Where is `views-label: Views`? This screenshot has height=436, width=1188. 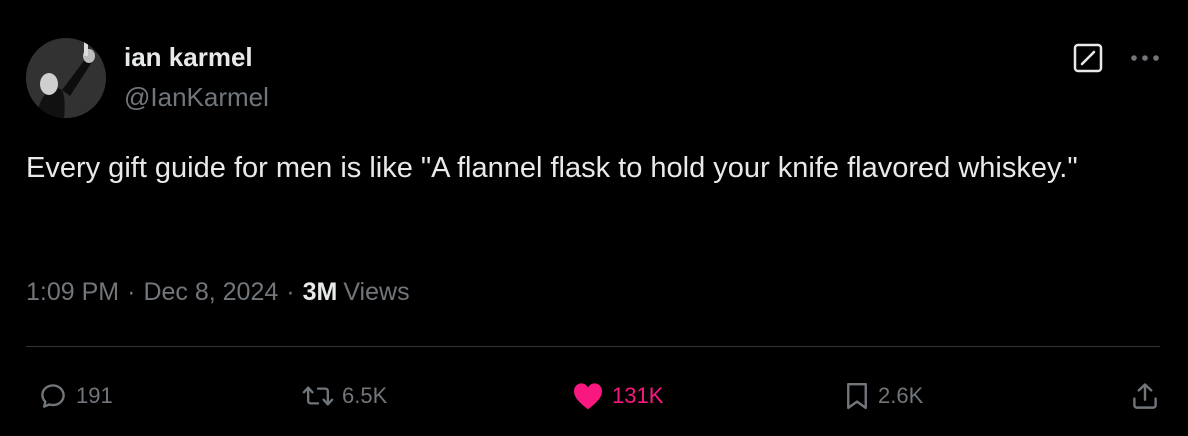
views-label: Views is located at coordinates (376, 292).